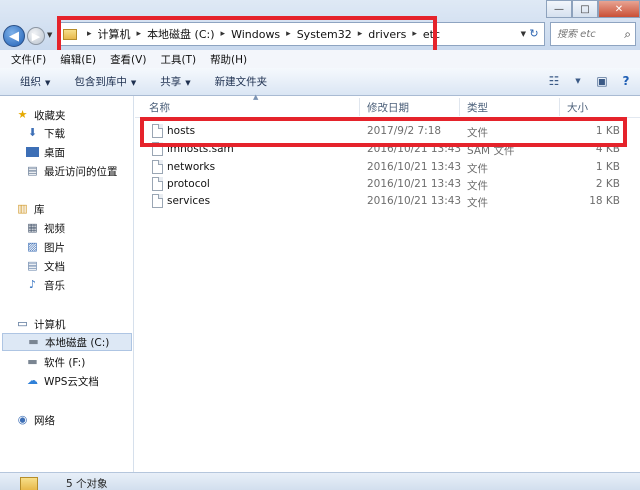  What do you see at coordinates (619, 9) in the screenshot?
I see `close-button: ✕` at bounding box center [619, 9].